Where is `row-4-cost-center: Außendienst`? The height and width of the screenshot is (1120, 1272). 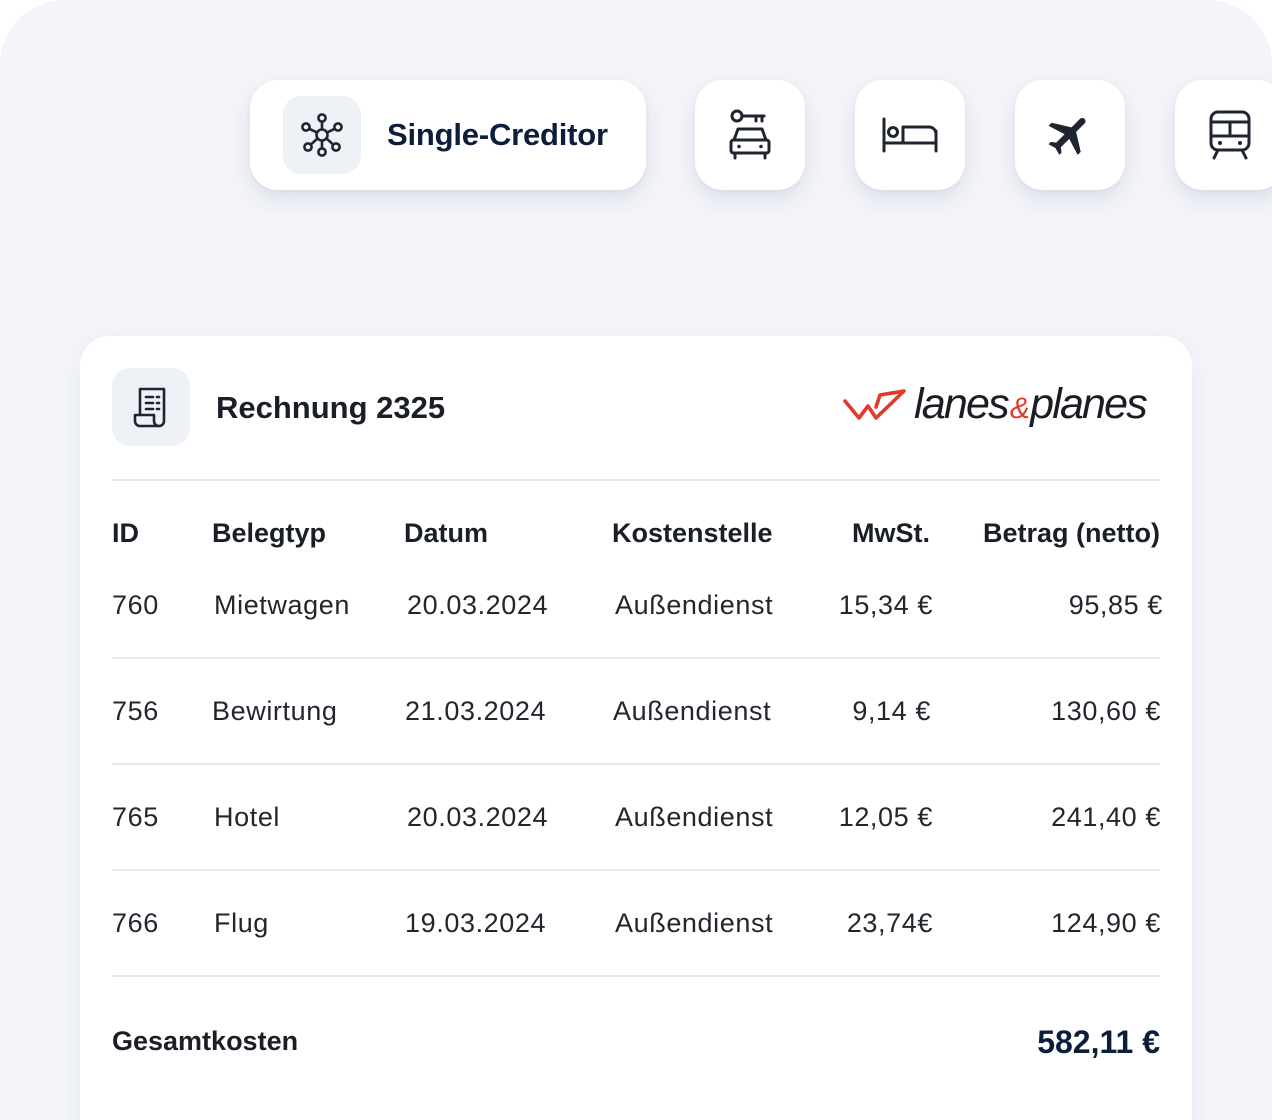 row-4-cost-center: Außendienst is located at coordinates (694, 923).